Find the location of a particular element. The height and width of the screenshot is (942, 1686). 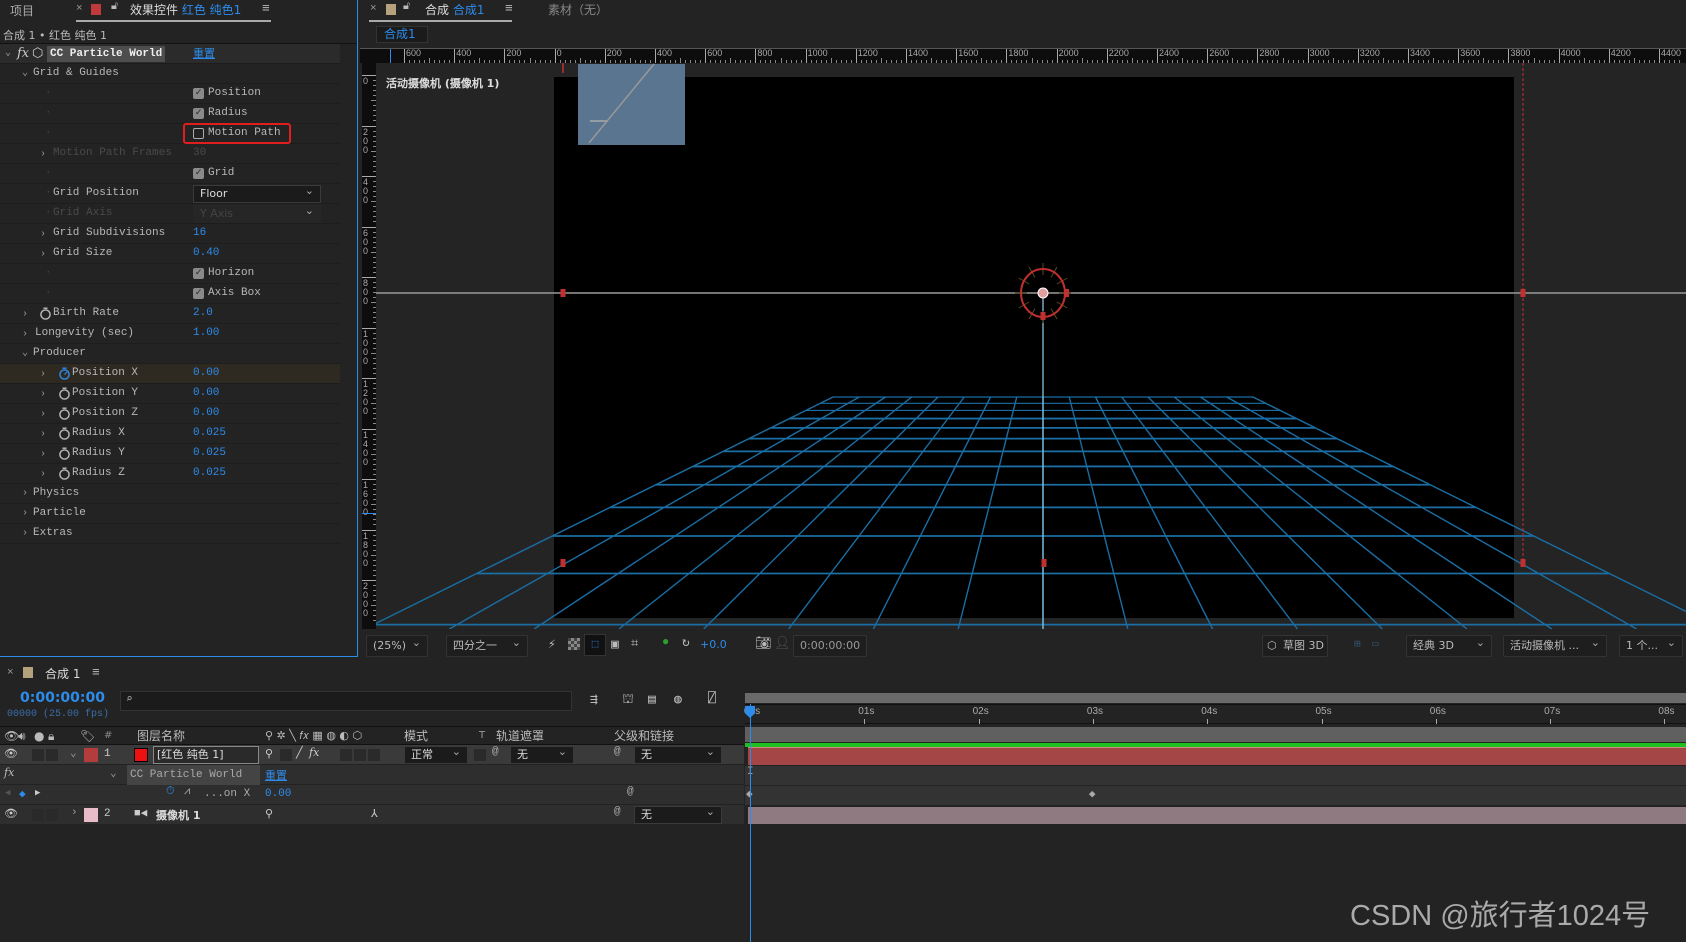

emitter-handle is located at coordinates (1043, 316).